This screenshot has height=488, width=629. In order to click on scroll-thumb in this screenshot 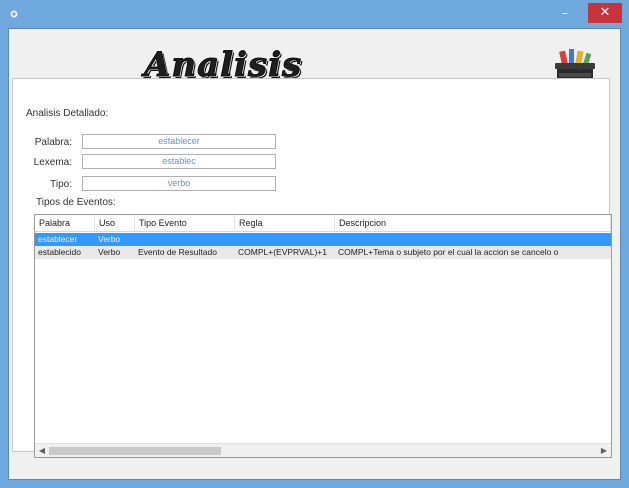, I will do `click(135, 451)`.